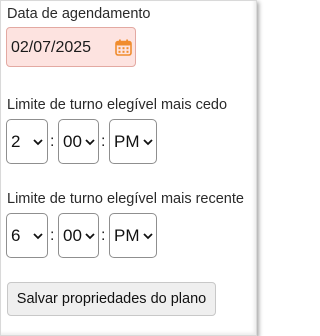 The image size is (320, 336). Describe the element at coordinates (127, 235) in the screenshot. I see `latest-period-value: PM` at that location.